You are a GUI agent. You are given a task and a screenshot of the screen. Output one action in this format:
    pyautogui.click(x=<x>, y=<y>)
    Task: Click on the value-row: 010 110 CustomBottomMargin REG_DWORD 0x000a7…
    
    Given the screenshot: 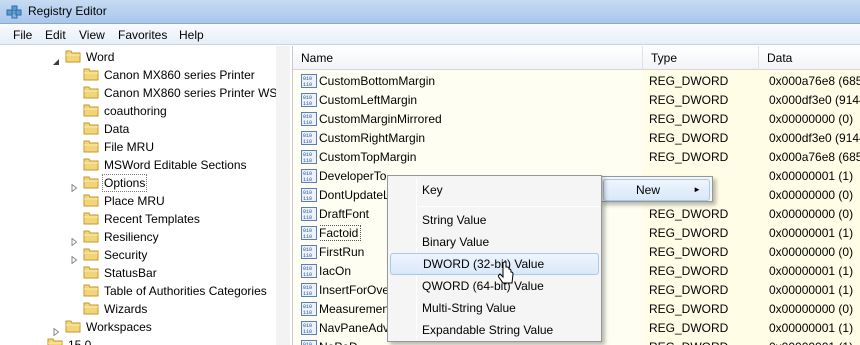 What is the action you would take?
    pyautogui.click(x=576, y=81)
    